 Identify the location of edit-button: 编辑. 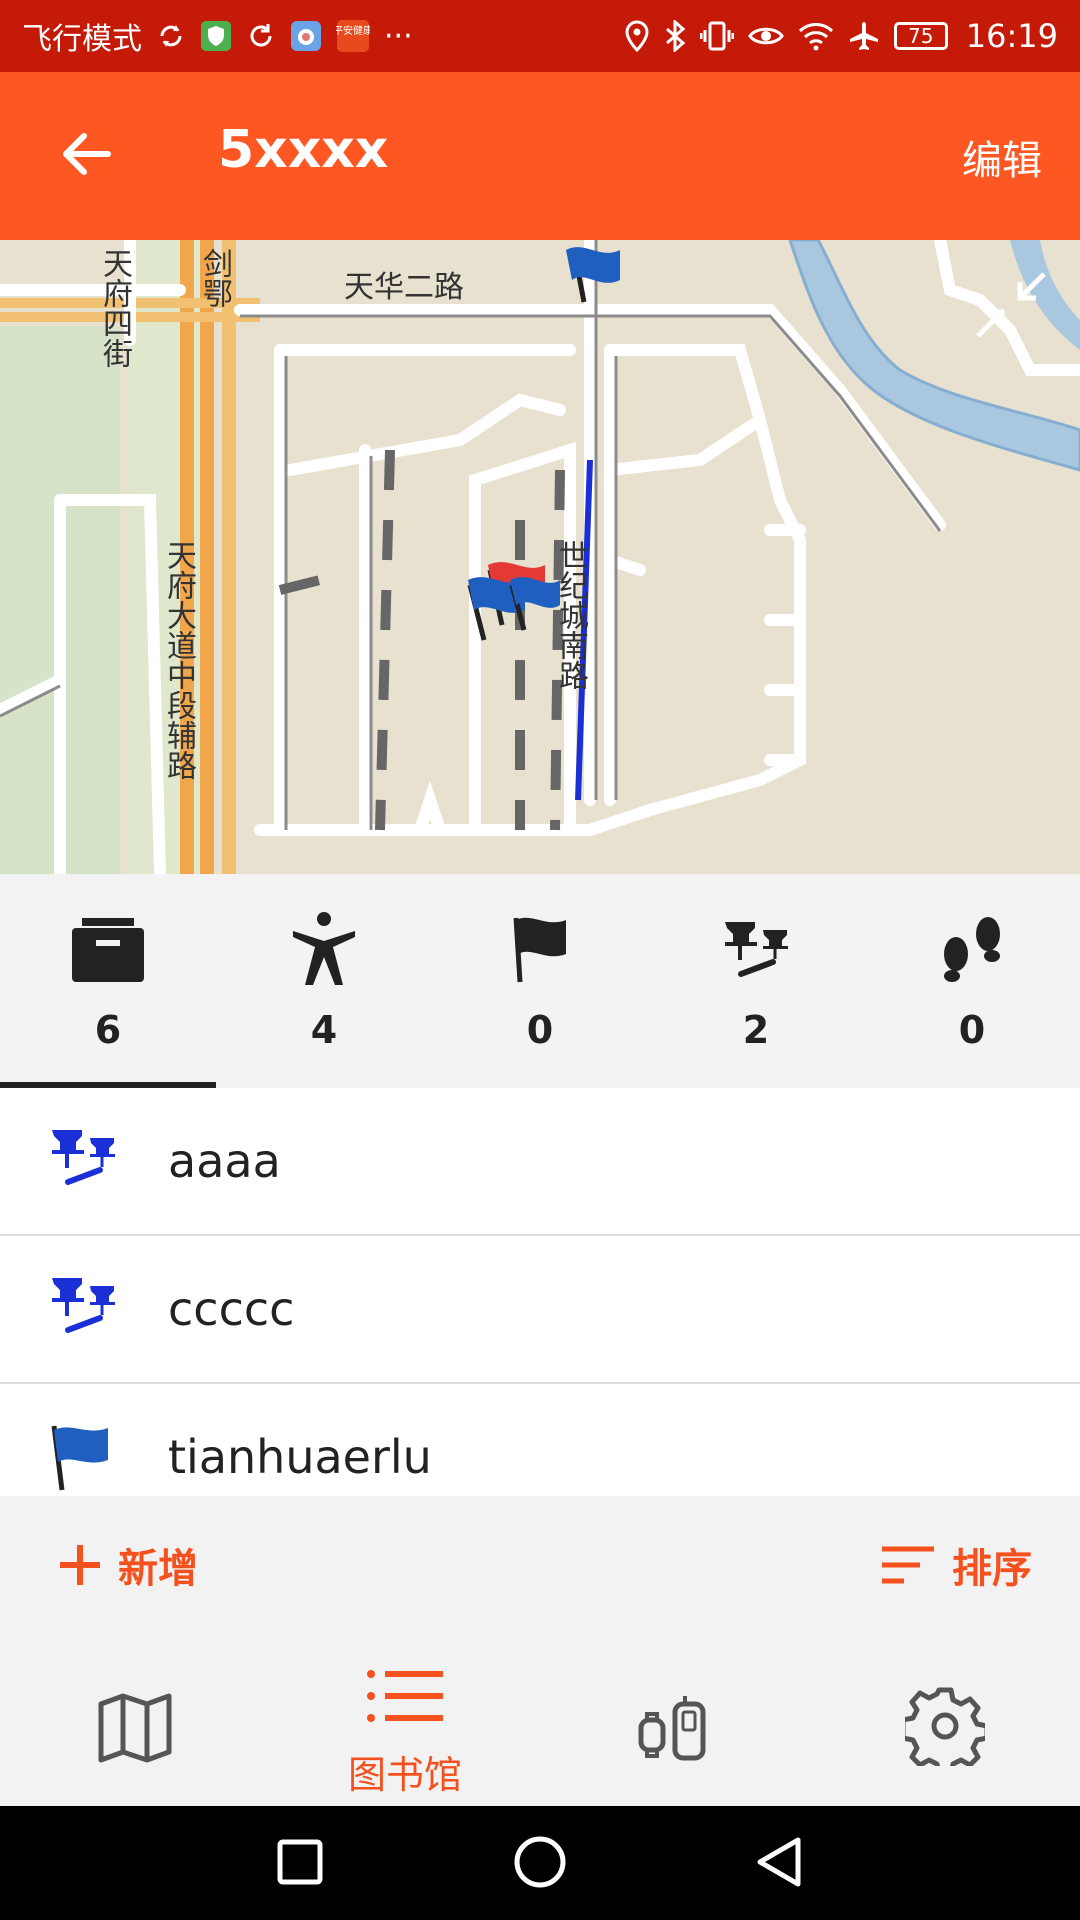
(1002, 157).